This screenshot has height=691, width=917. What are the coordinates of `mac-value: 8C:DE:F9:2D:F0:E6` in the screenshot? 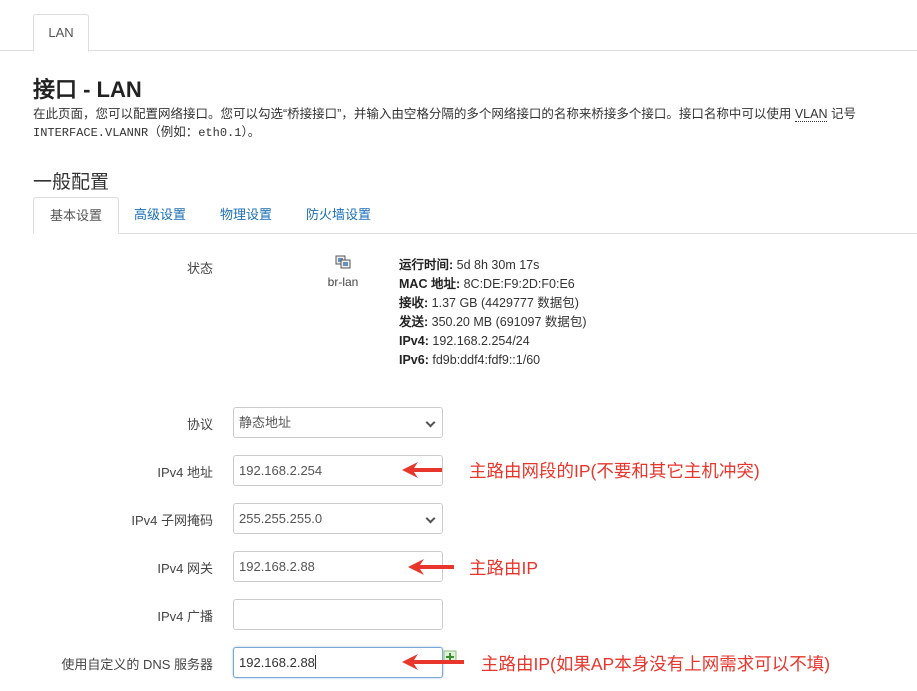 It's located at (519, 284).